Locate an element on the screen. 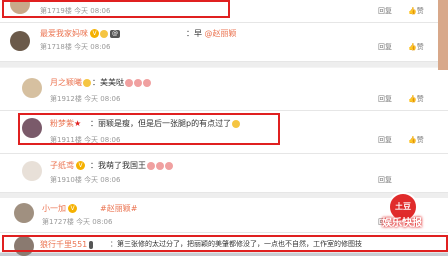 The image size is (448, 256). comment-meta: 第1910楼 今天 08:06 is located at coordinates (85, 180).